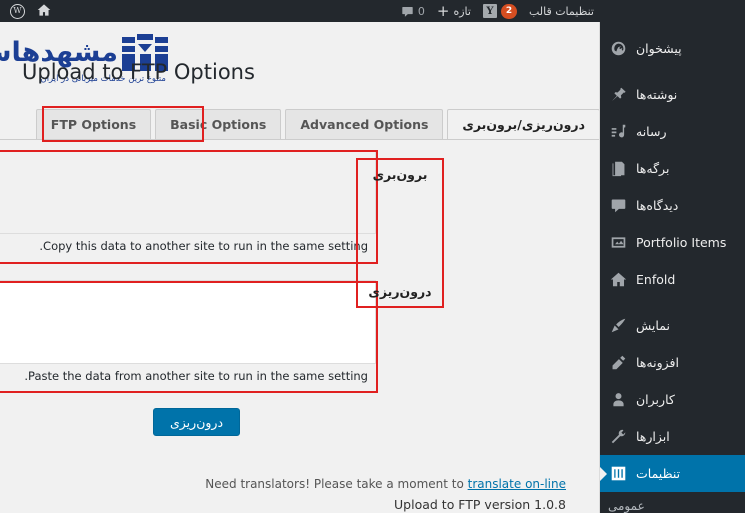 This screenshot has width=745, height=513. I want to click on tab-import-export: درون‌ریزی/برون‌بری, so click(523, 124).